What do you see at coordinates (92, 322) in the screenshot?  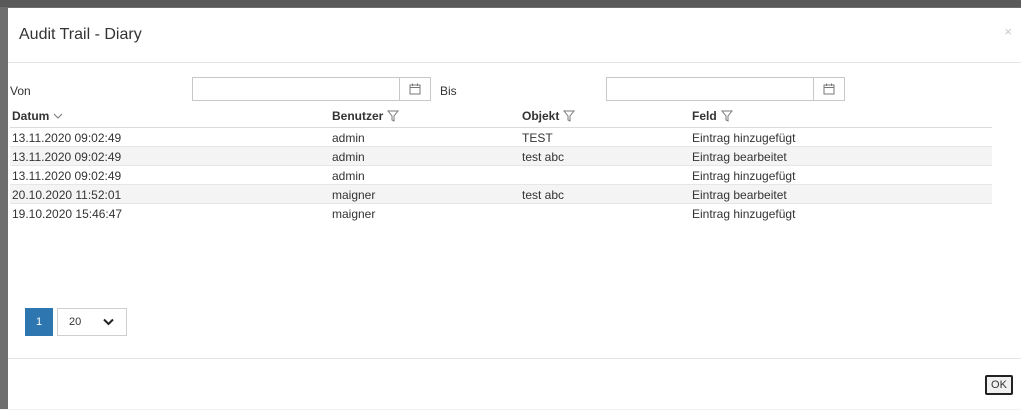 I see `page-size-select: 20` at bounding box center [92, 322].